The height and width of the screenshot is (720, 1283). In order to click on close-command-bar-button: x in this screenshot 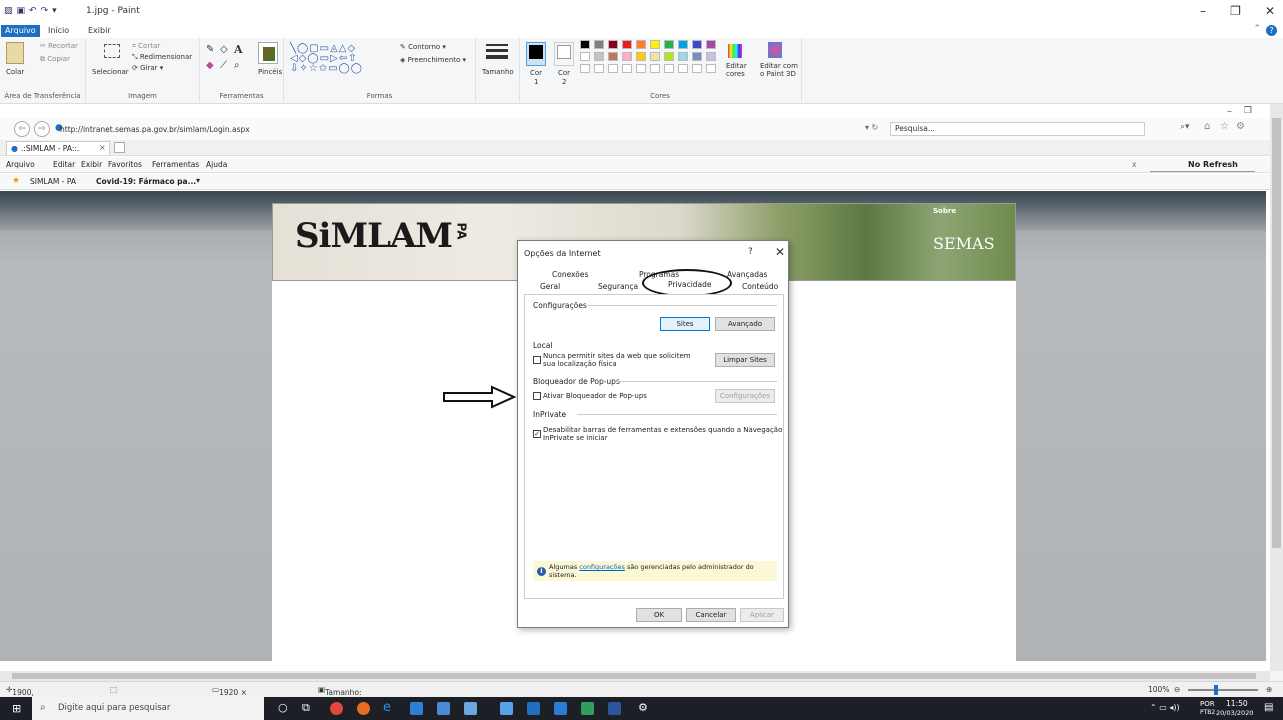, I will do `click(1134, 164)`.